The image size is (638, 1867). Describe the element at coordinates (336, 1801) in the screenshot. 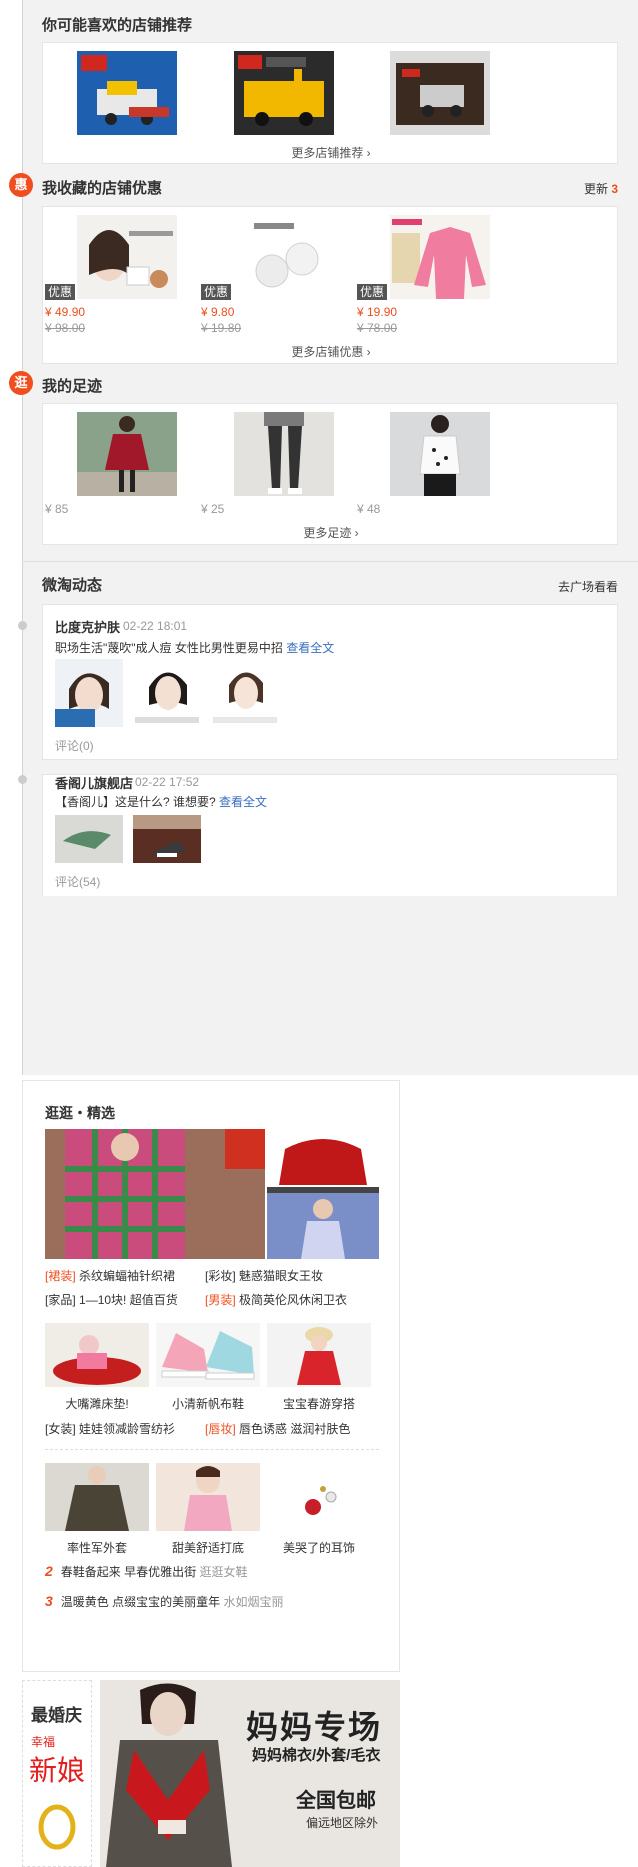

I see `banner-free-shipping: 全国包邮` at that location.